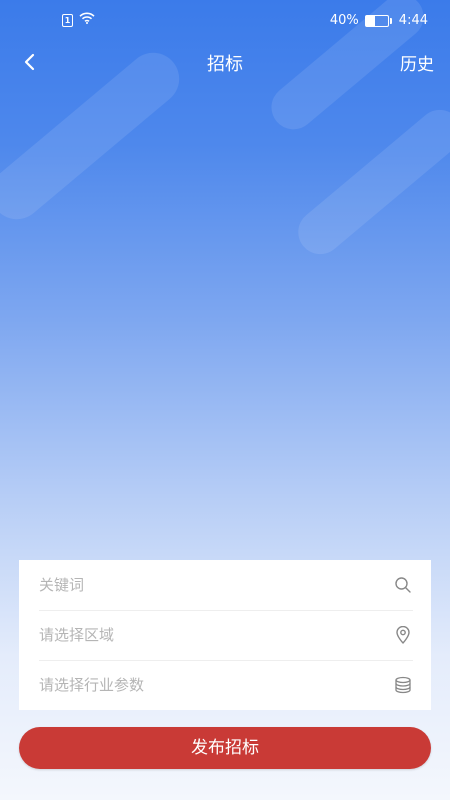  Describe the element at coordinates (344, 20) in the screenshot. I see `battery-percent: 40%` at that location.